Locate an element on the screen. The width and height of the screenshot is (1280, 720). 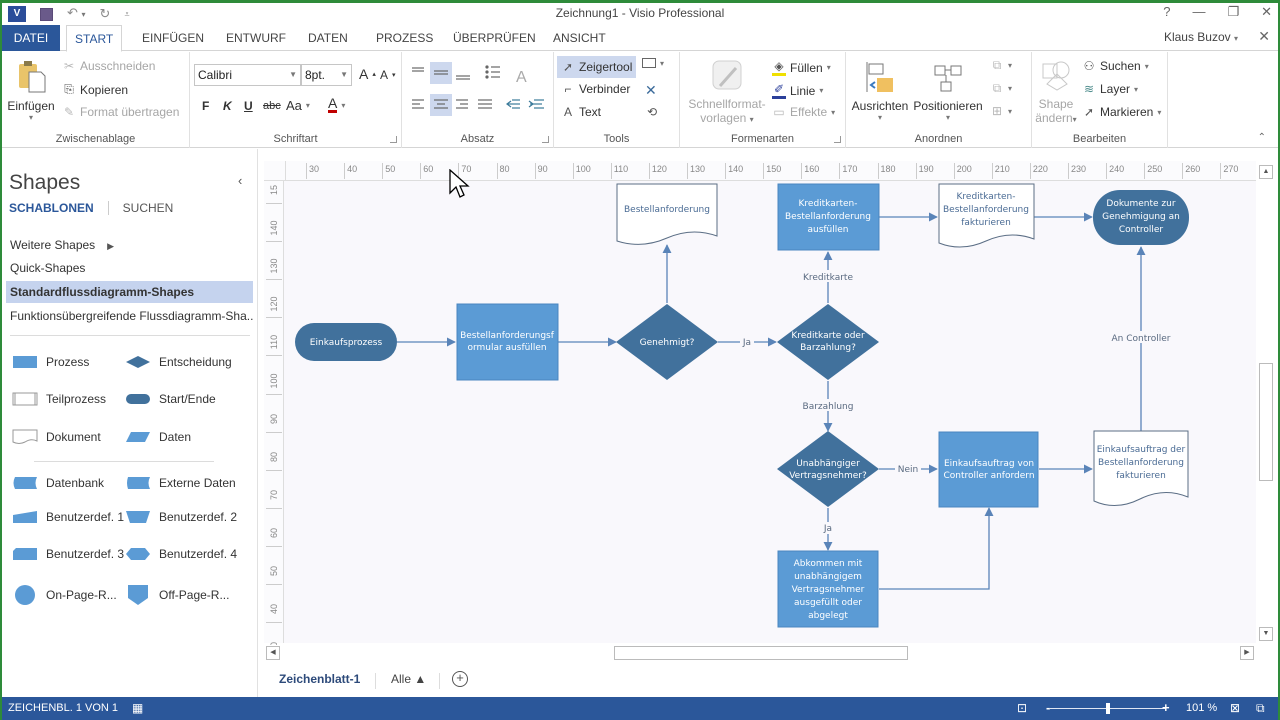
vertical-scroll-thumb is located at coordinates (1266, 422).